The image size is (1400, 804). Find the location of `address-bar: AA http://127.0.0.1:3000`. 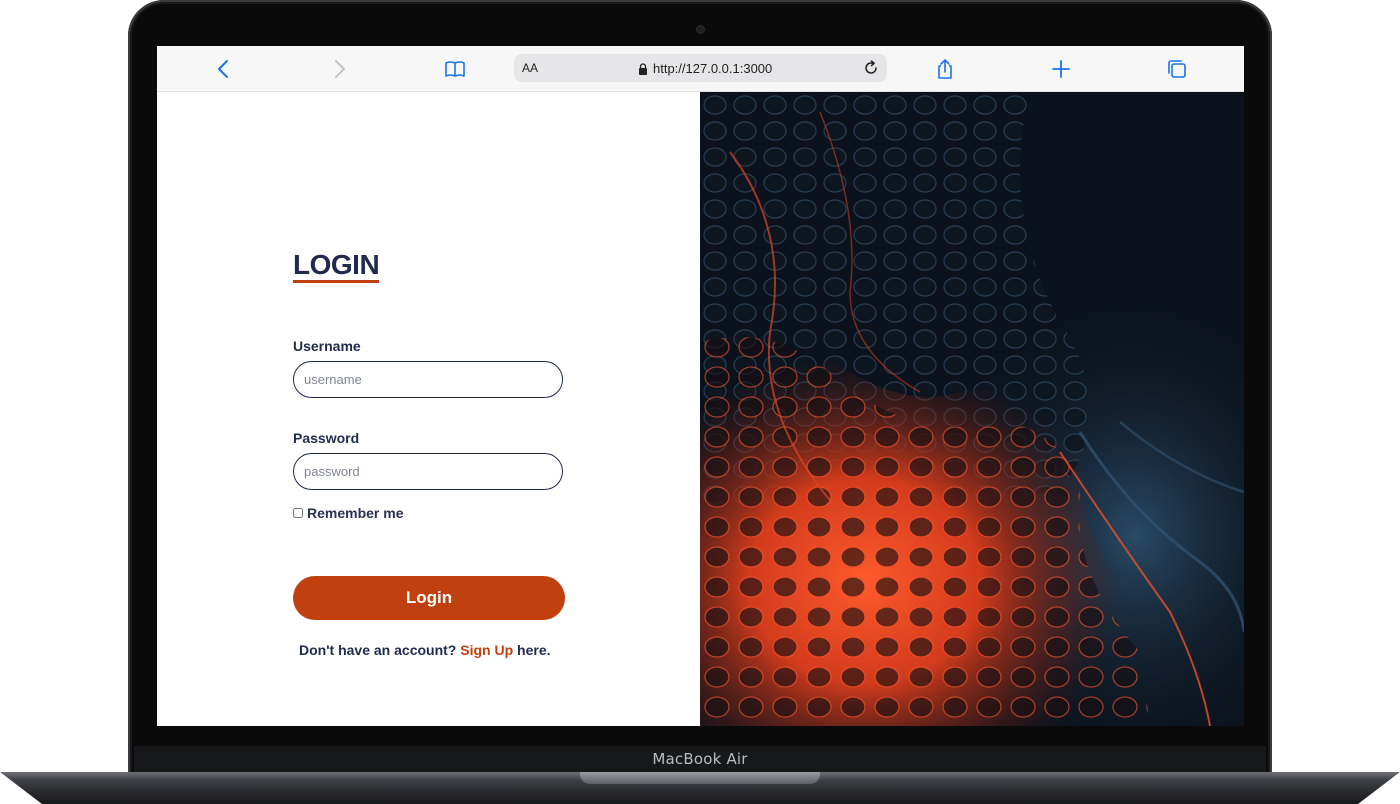

address-bar: AA http://127.0.0.1:3000 is located at coordinates (700, 68).